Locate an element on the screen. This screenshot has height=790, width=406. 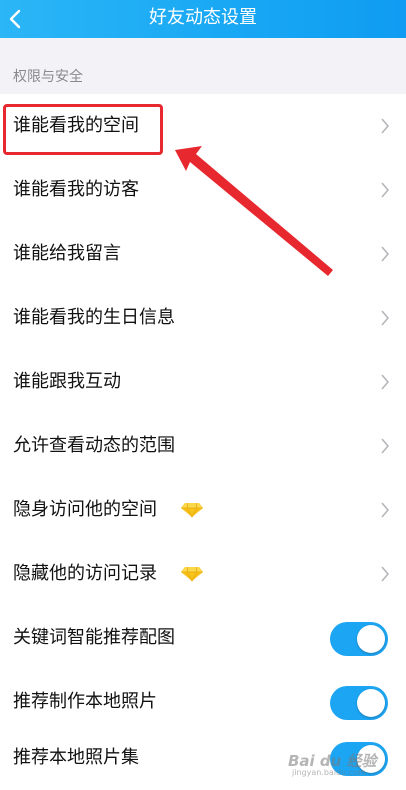
settings-item-hide-visit-record: 隐藏他的访问记录 is located at coordinates (203, 574).